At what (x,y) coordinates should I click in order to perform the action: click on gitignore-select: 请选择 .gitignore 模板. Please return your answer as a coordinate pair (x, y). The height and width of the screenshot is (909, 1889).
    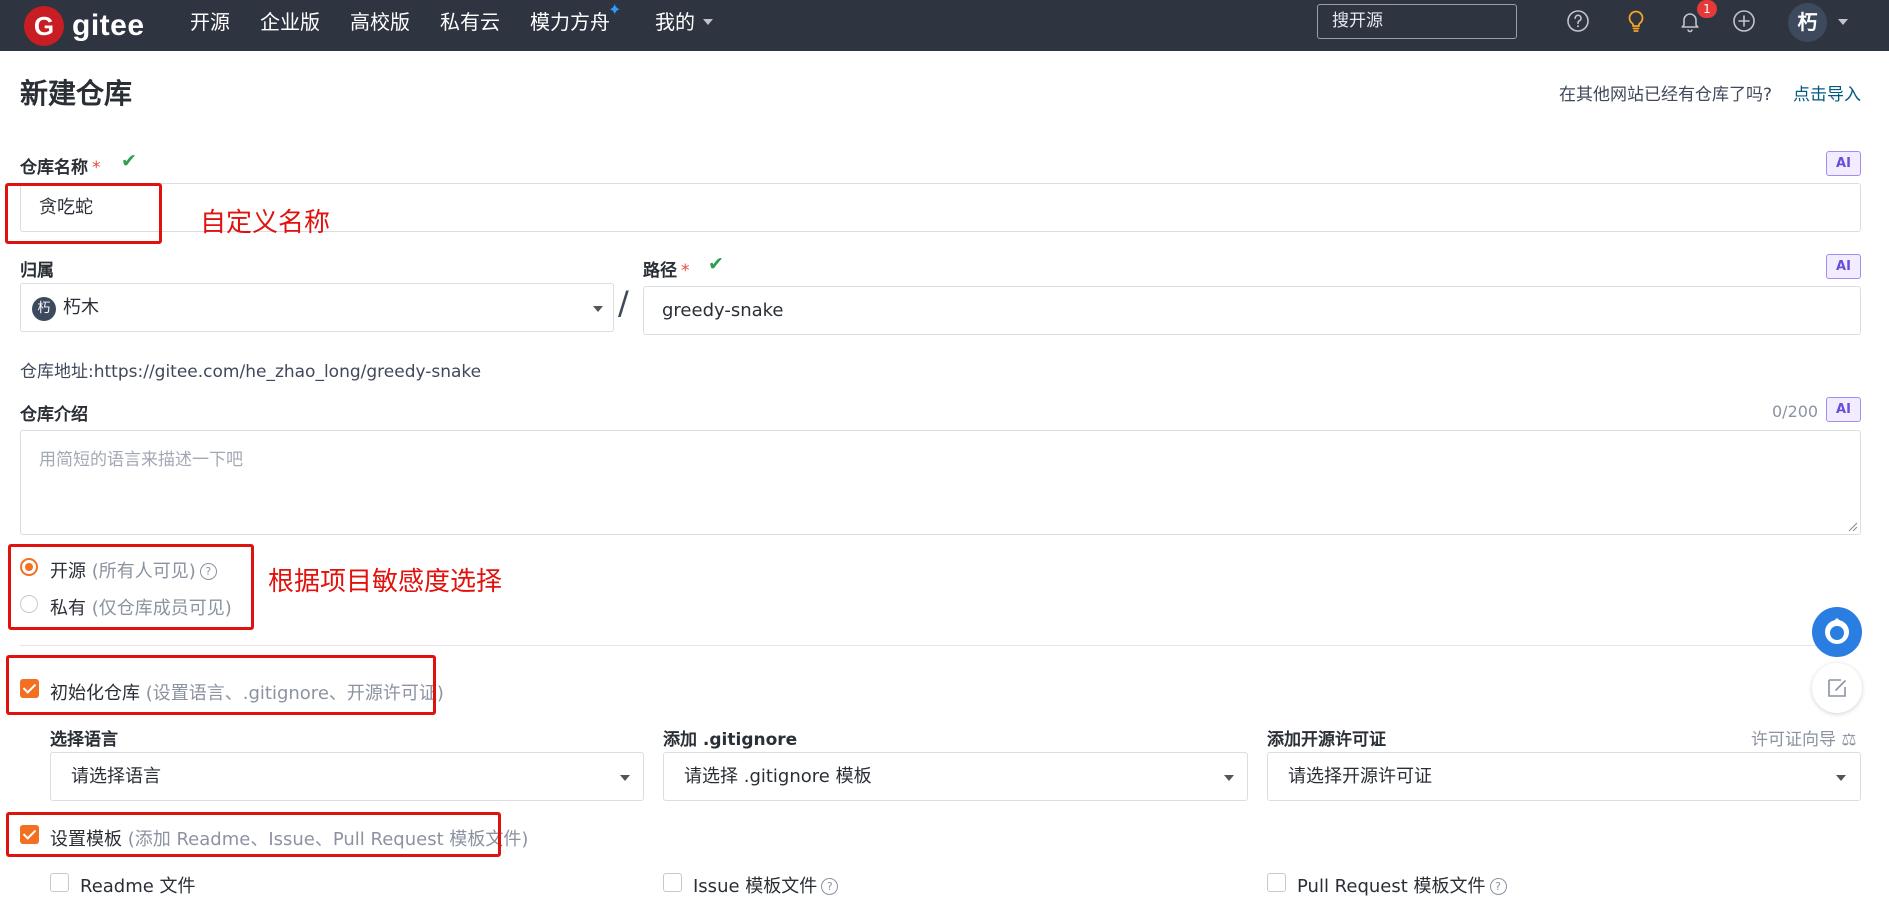
    Looking at the image, I should click on (955, 776).